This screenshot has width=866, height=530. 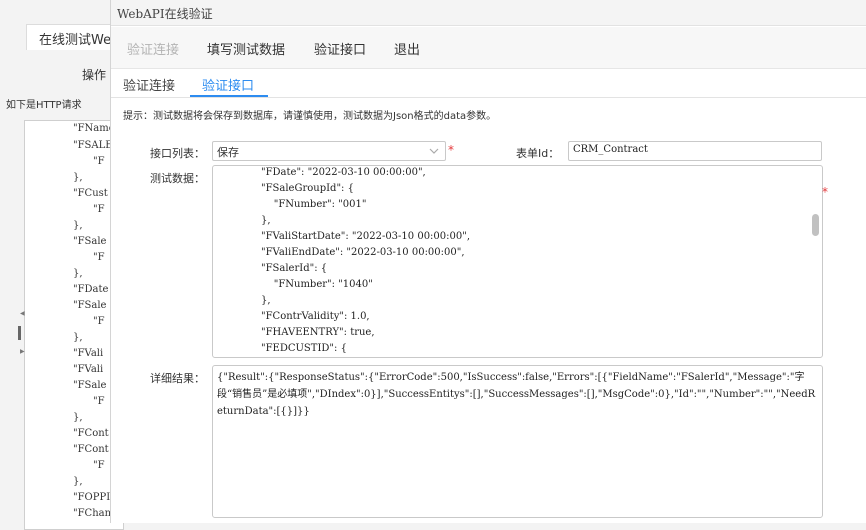 I want to click on bg-code-line: "FCust, so click(x=90, y=193).